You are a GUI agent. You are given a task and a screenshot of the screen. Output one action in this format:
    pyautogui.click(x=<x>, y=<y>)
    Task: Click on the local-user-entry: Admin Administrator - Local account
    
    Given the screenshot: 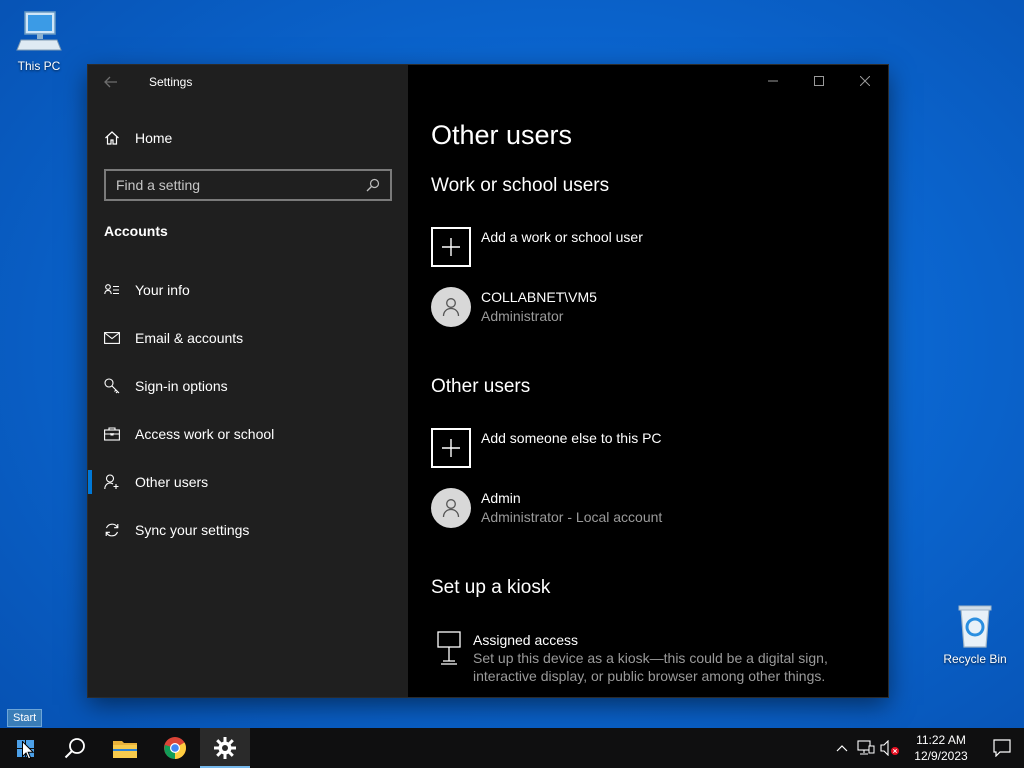 What is the action you would take?
    pyautogui.click(x=546, y=508)
    